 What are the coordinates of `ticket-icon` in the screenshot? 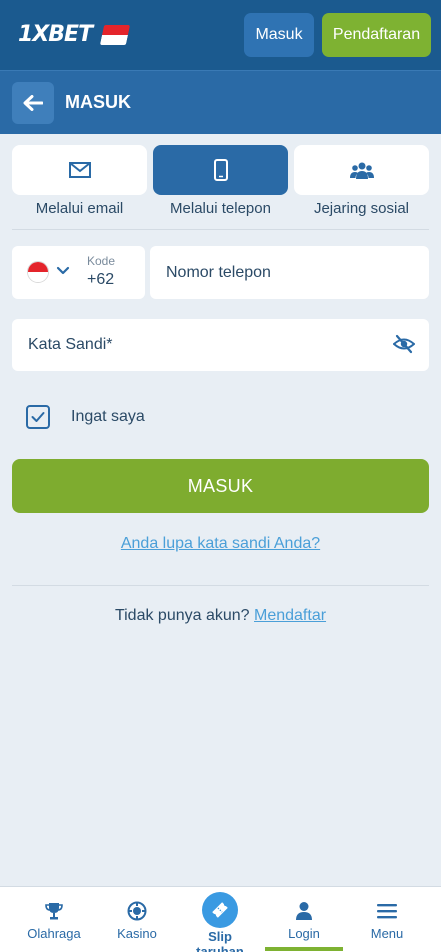 It's located at (220, 910).